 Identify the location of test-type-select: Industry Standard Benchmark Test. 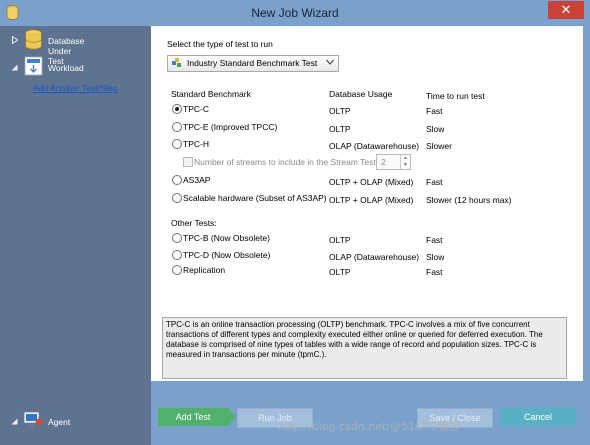
(253, 63).